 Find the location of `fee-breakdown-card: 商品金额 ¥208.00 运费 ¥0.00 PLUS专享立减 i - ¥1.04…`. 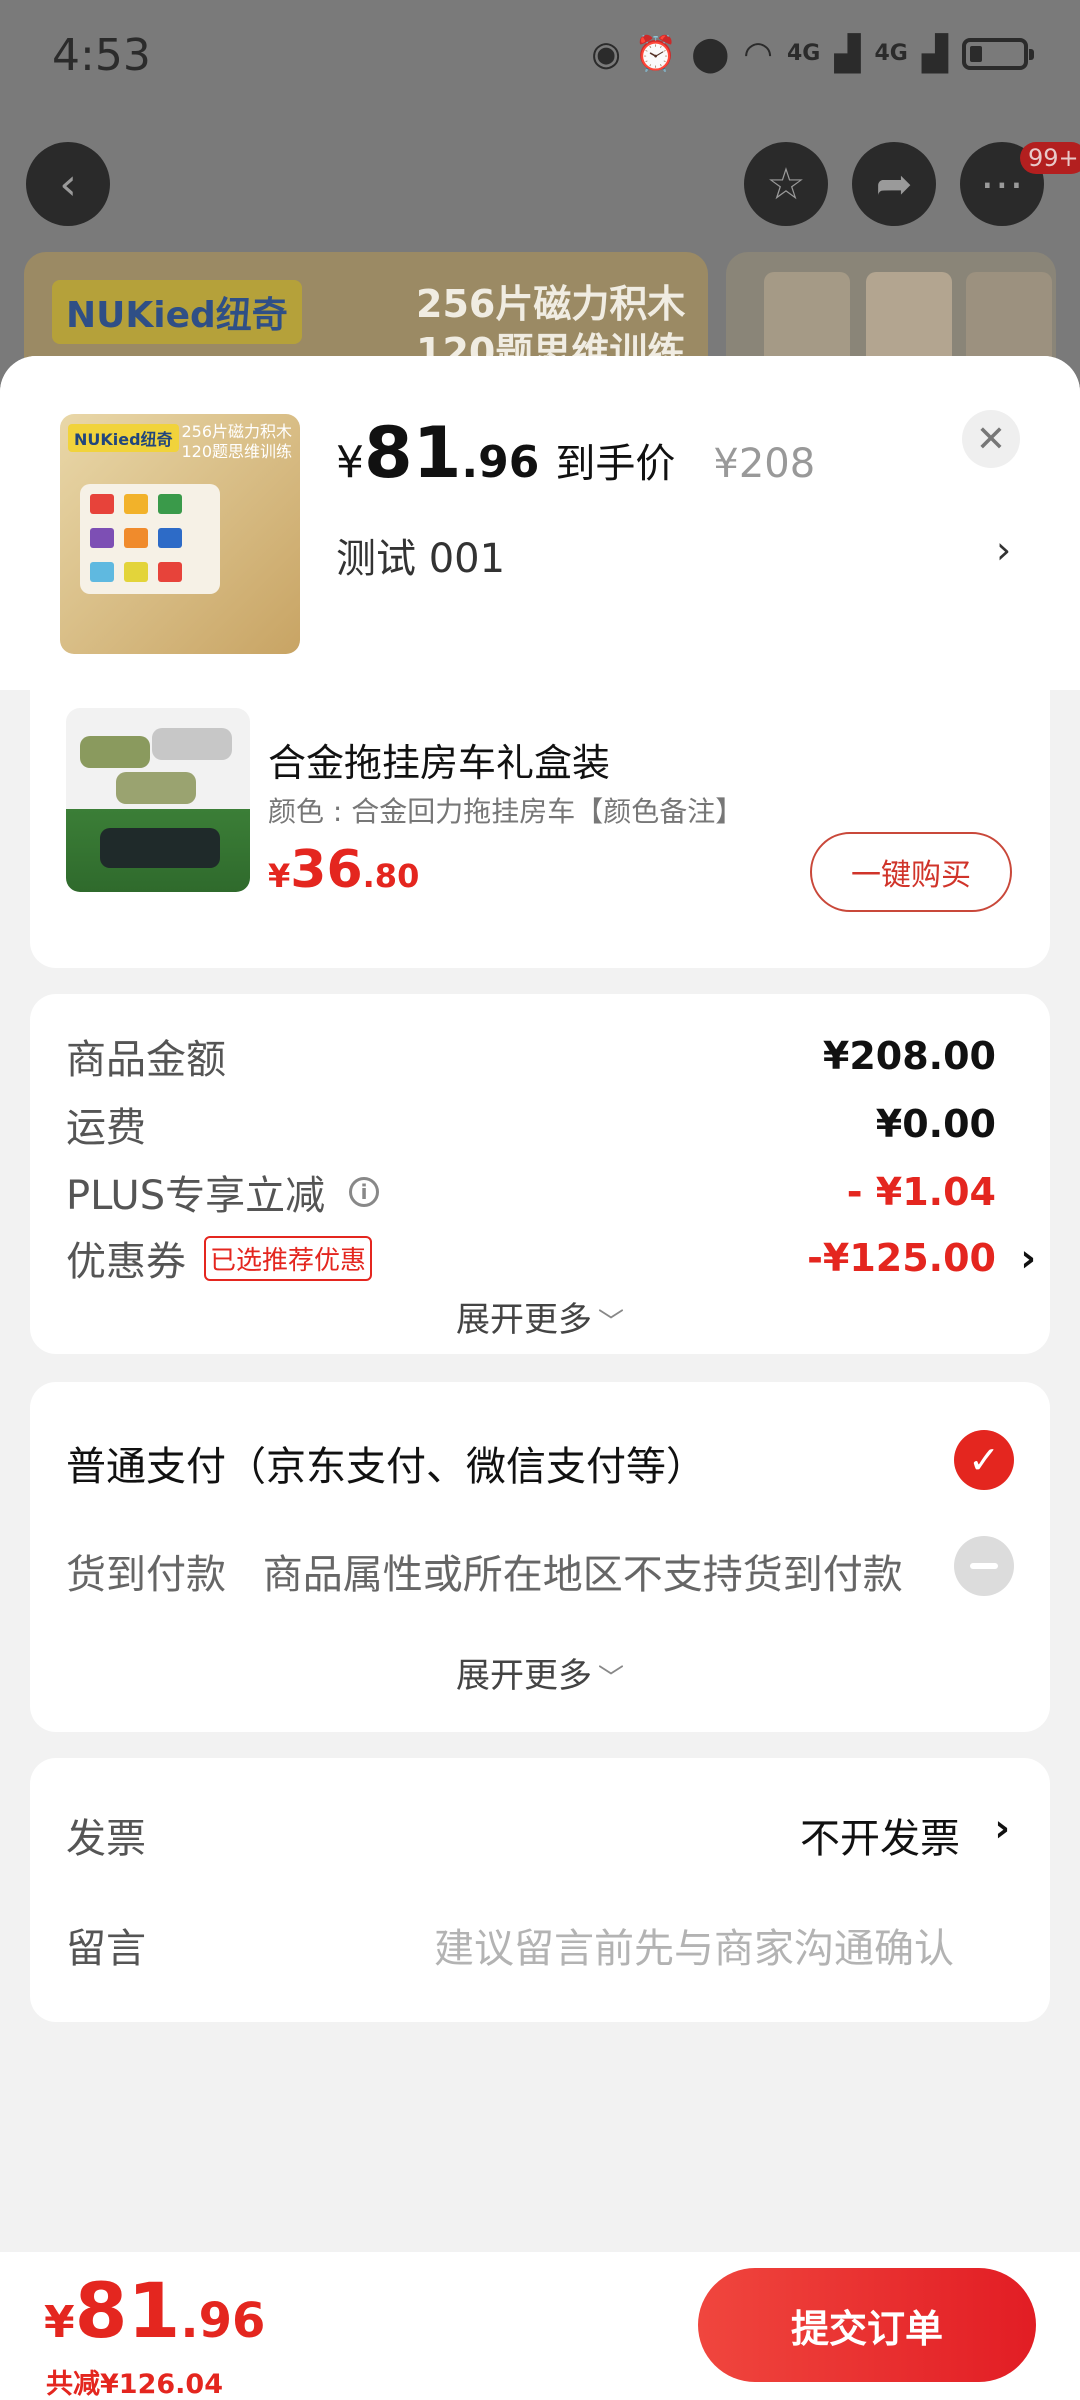

fee-breakdown-card: 商品金额 ¥208.00 运费 ¥0.00 PLUS专享立减 i - ¥1.04… is located at coordinates (540, 1174).